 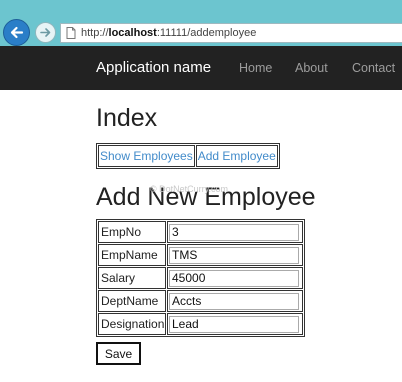 I want to click on salary-label: Salary, so click(x=132, y=278).